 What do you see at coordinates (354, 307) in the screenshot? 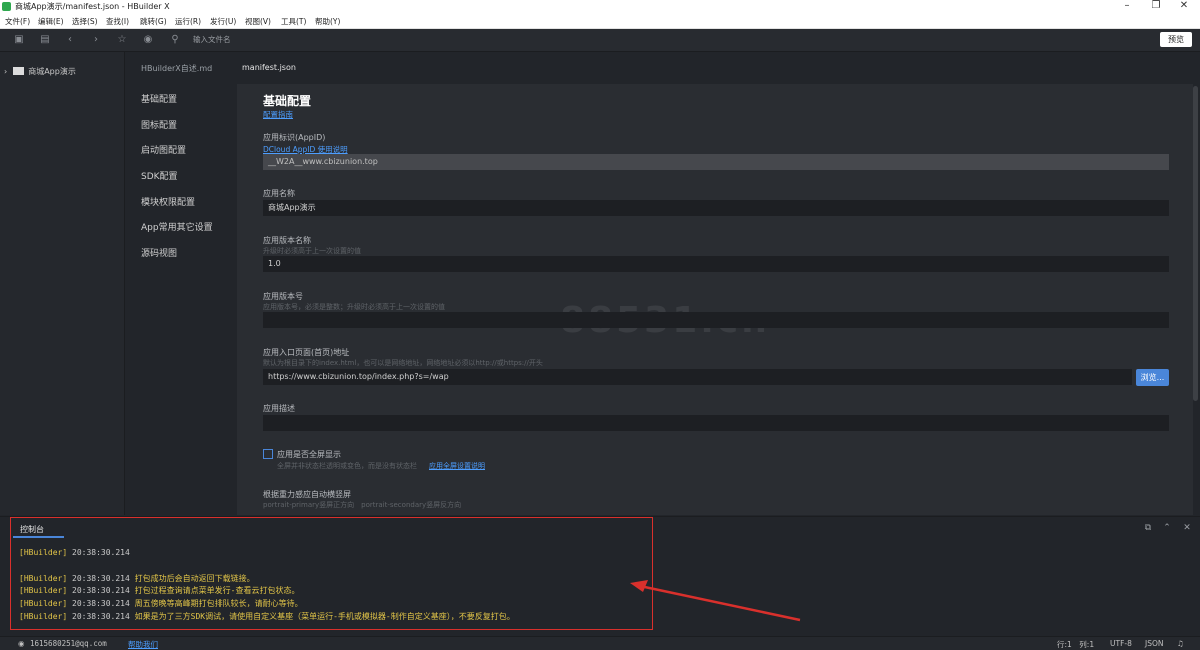
I see `version-code-hint: 应用版本号，必须是整数；升级时必须高于上一次设置的值` at bounding box center [354, 307].